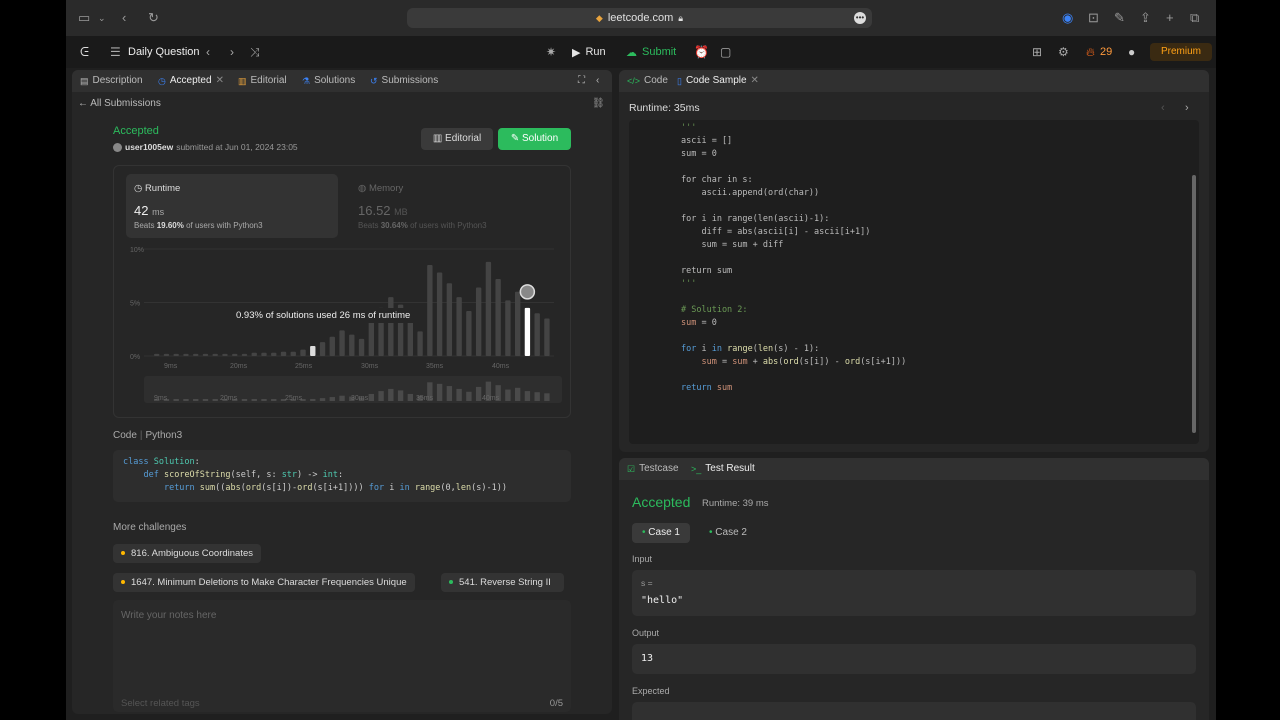 This screenshot has height=720, width=1280. I want to click on play-icon: ▶, so click(576, 52).